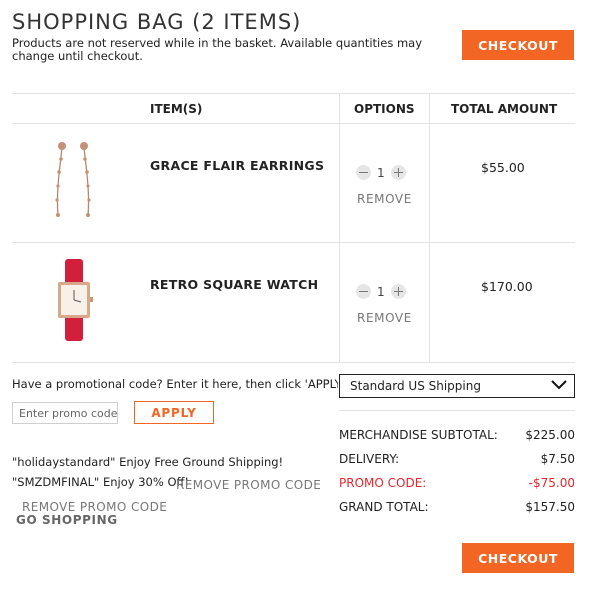 This screenshot has height=590, width=600. Describe the element at coordinates (415, 386) in the screenshot. I see `shipping-method-value: Standard US Shipping` at that location.